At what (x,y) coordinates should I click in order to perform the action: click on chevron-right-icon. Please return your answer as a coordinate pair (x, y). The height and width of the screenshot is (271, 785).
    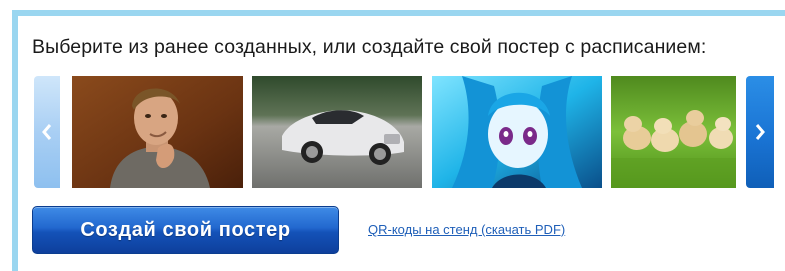
    Looking at the image, I should click on (760, 132).